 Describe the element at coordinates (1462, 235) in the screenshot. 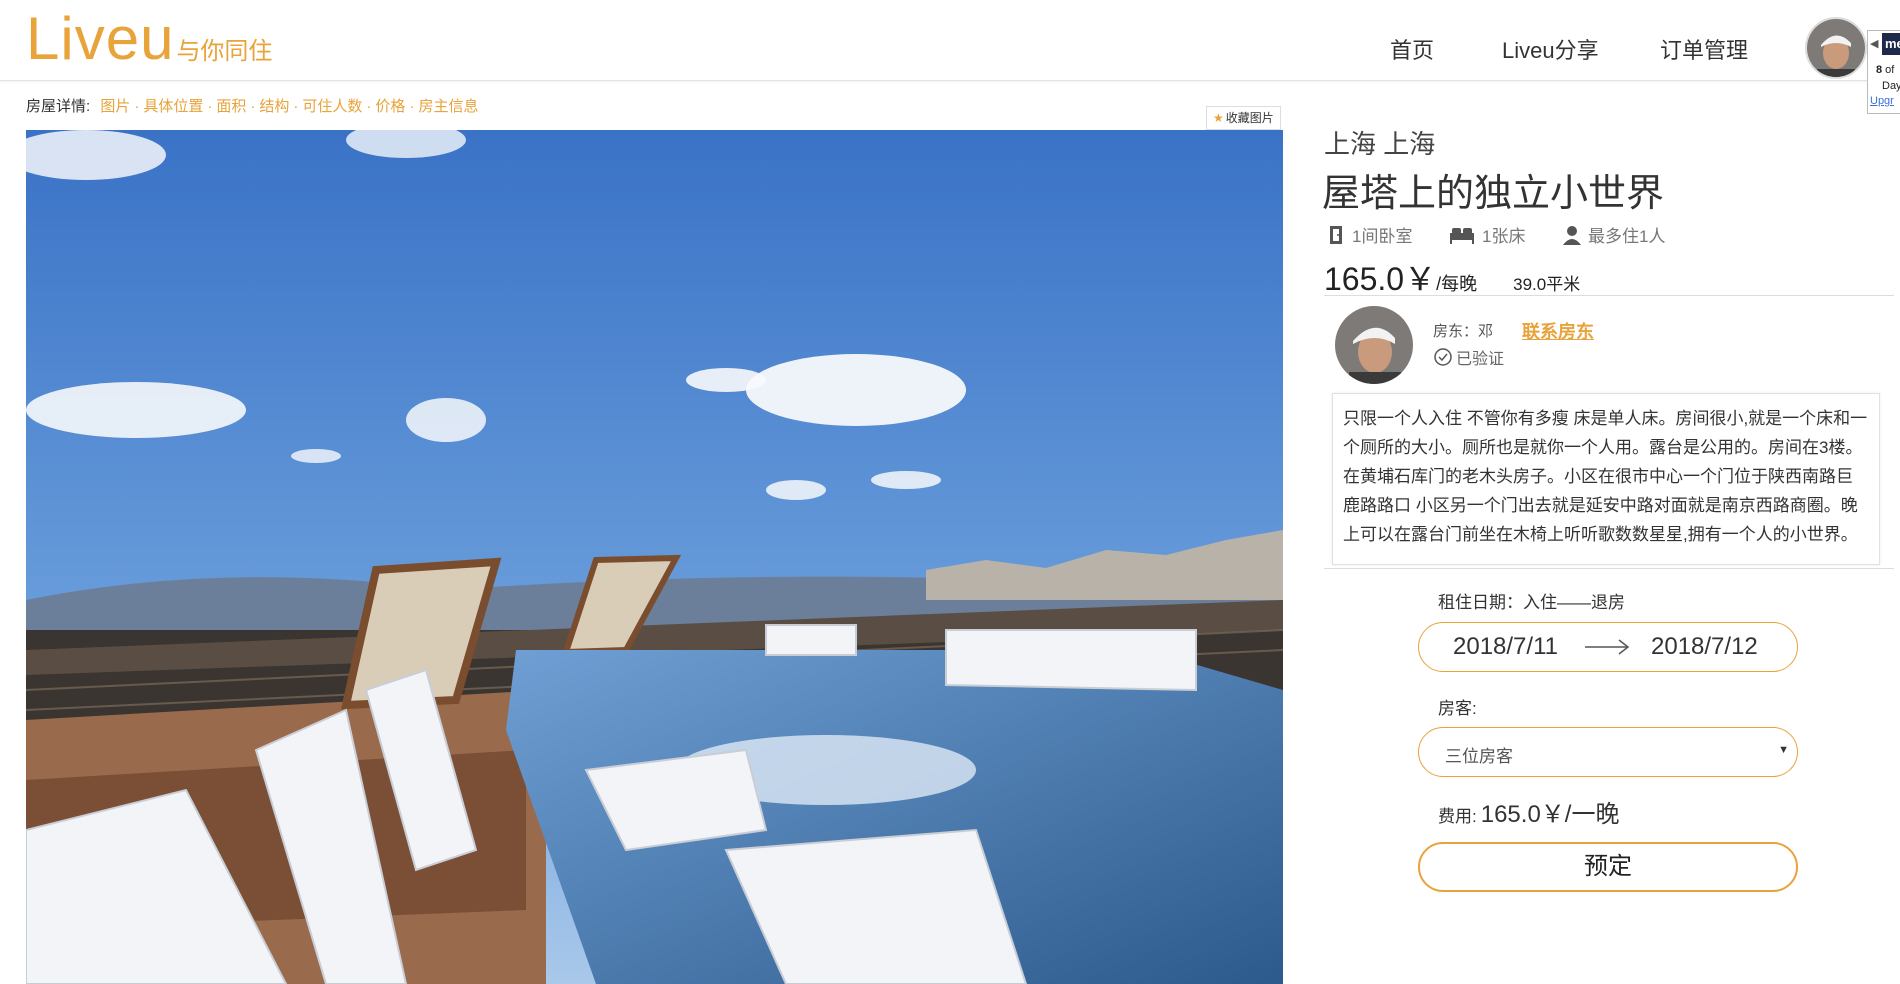

I see `bed-icon` at that location.